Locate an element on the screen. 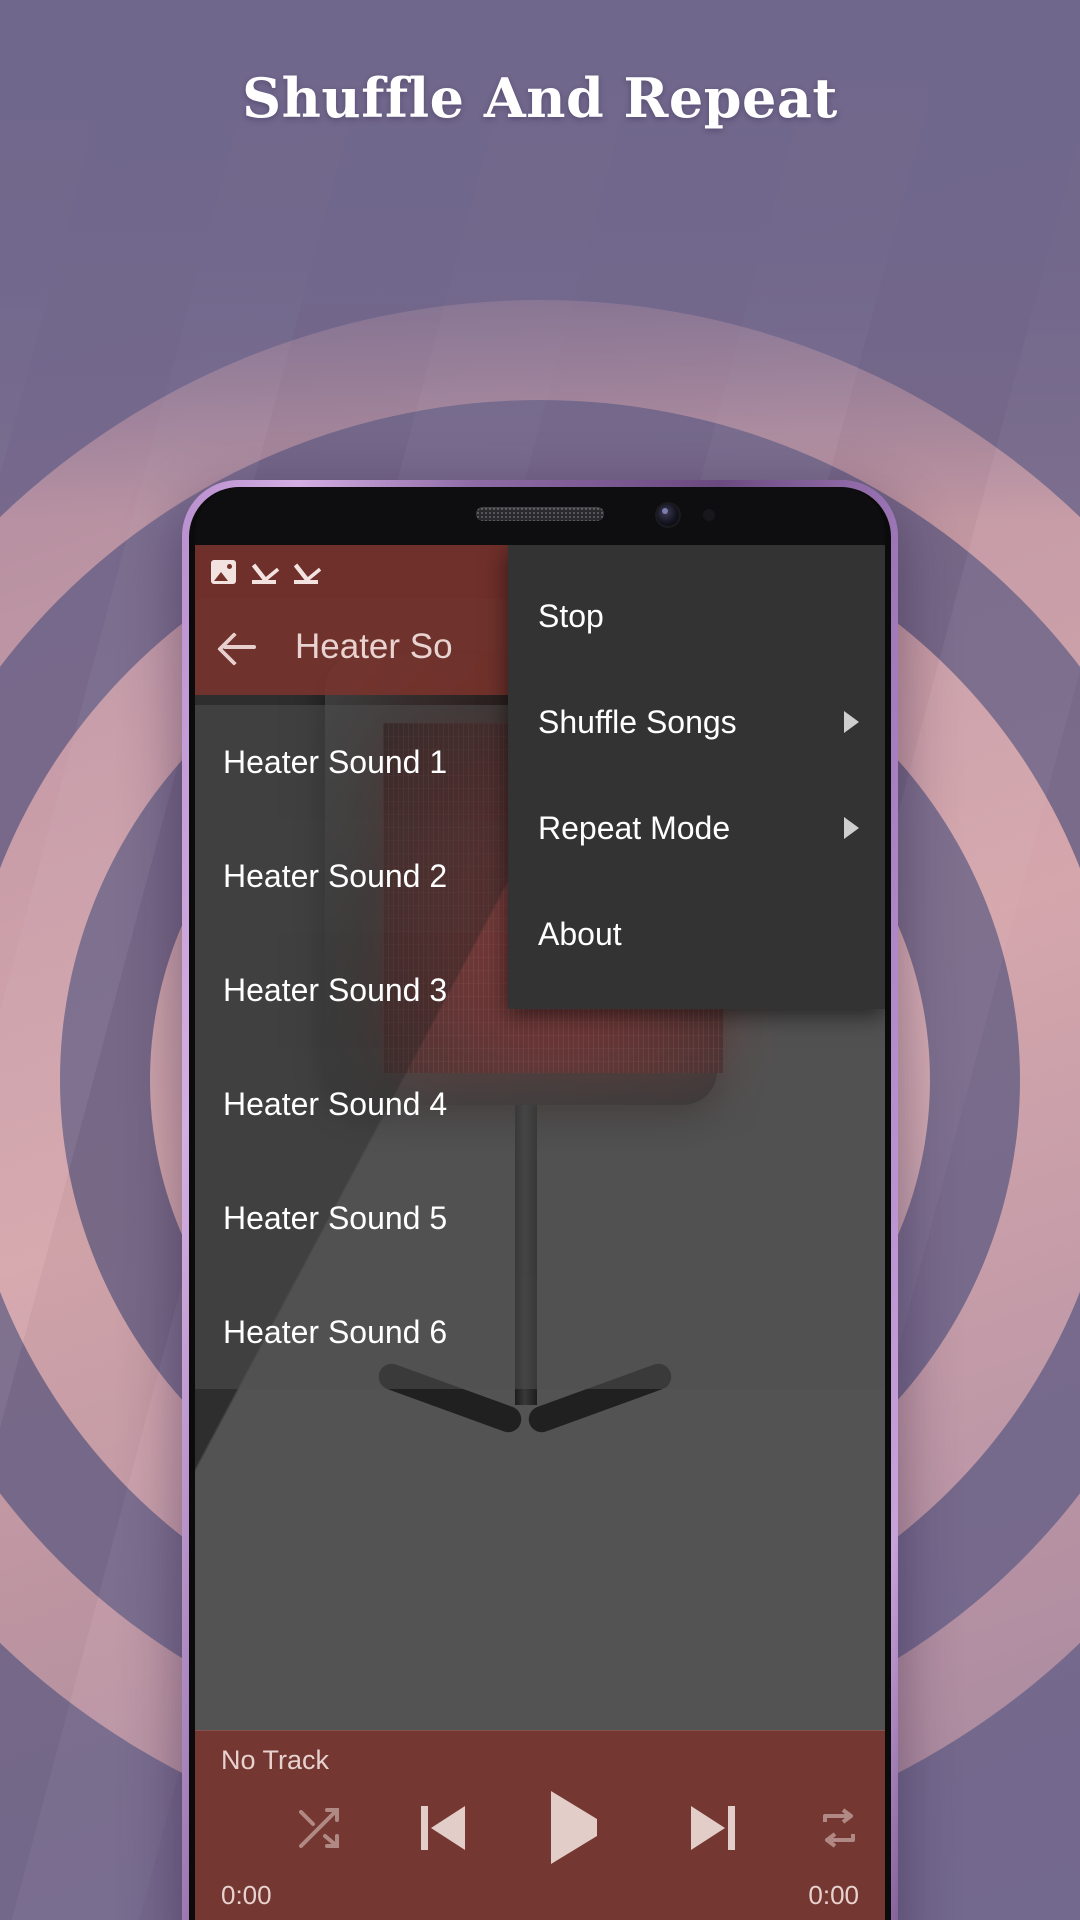 This screenshot has width=1080, height=1920. back-arrow-icon is located at coordinates (240, 647).